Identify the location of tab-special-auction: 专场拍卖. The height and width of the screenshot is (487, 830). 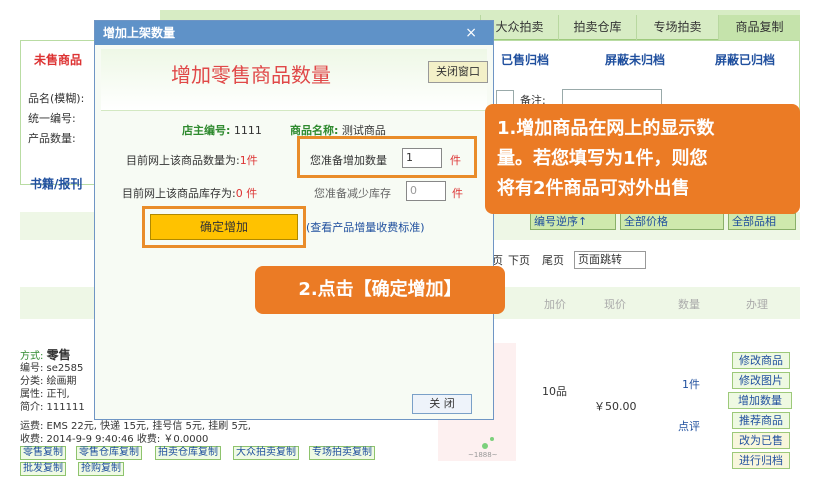
(677, 27).